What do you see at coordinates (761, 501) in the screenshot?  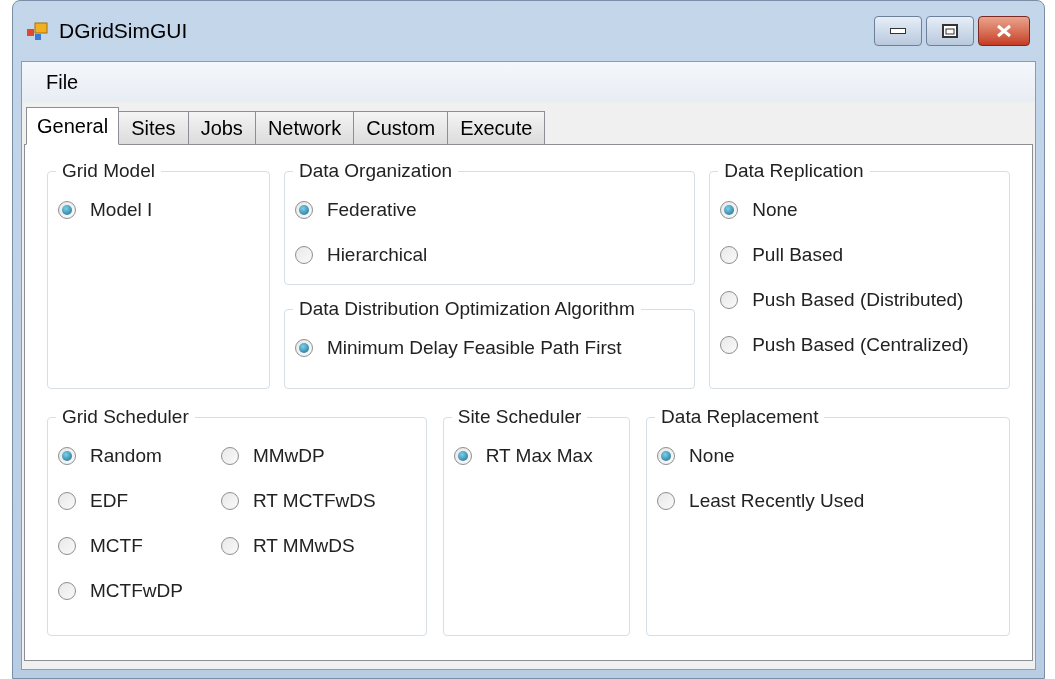 I see `radio-button: Least Recently Used` at bounding box center [761, 501].